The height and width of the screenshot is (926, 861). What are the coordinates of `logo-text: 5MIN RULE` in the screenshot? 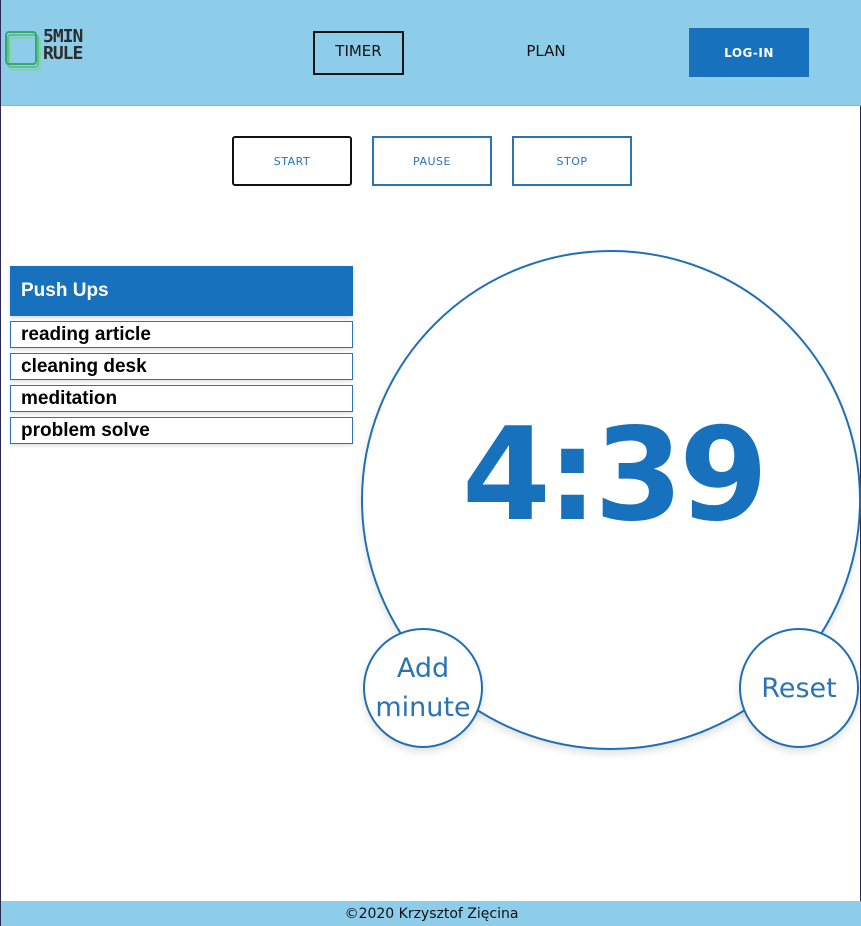 It's located at (63, 46).